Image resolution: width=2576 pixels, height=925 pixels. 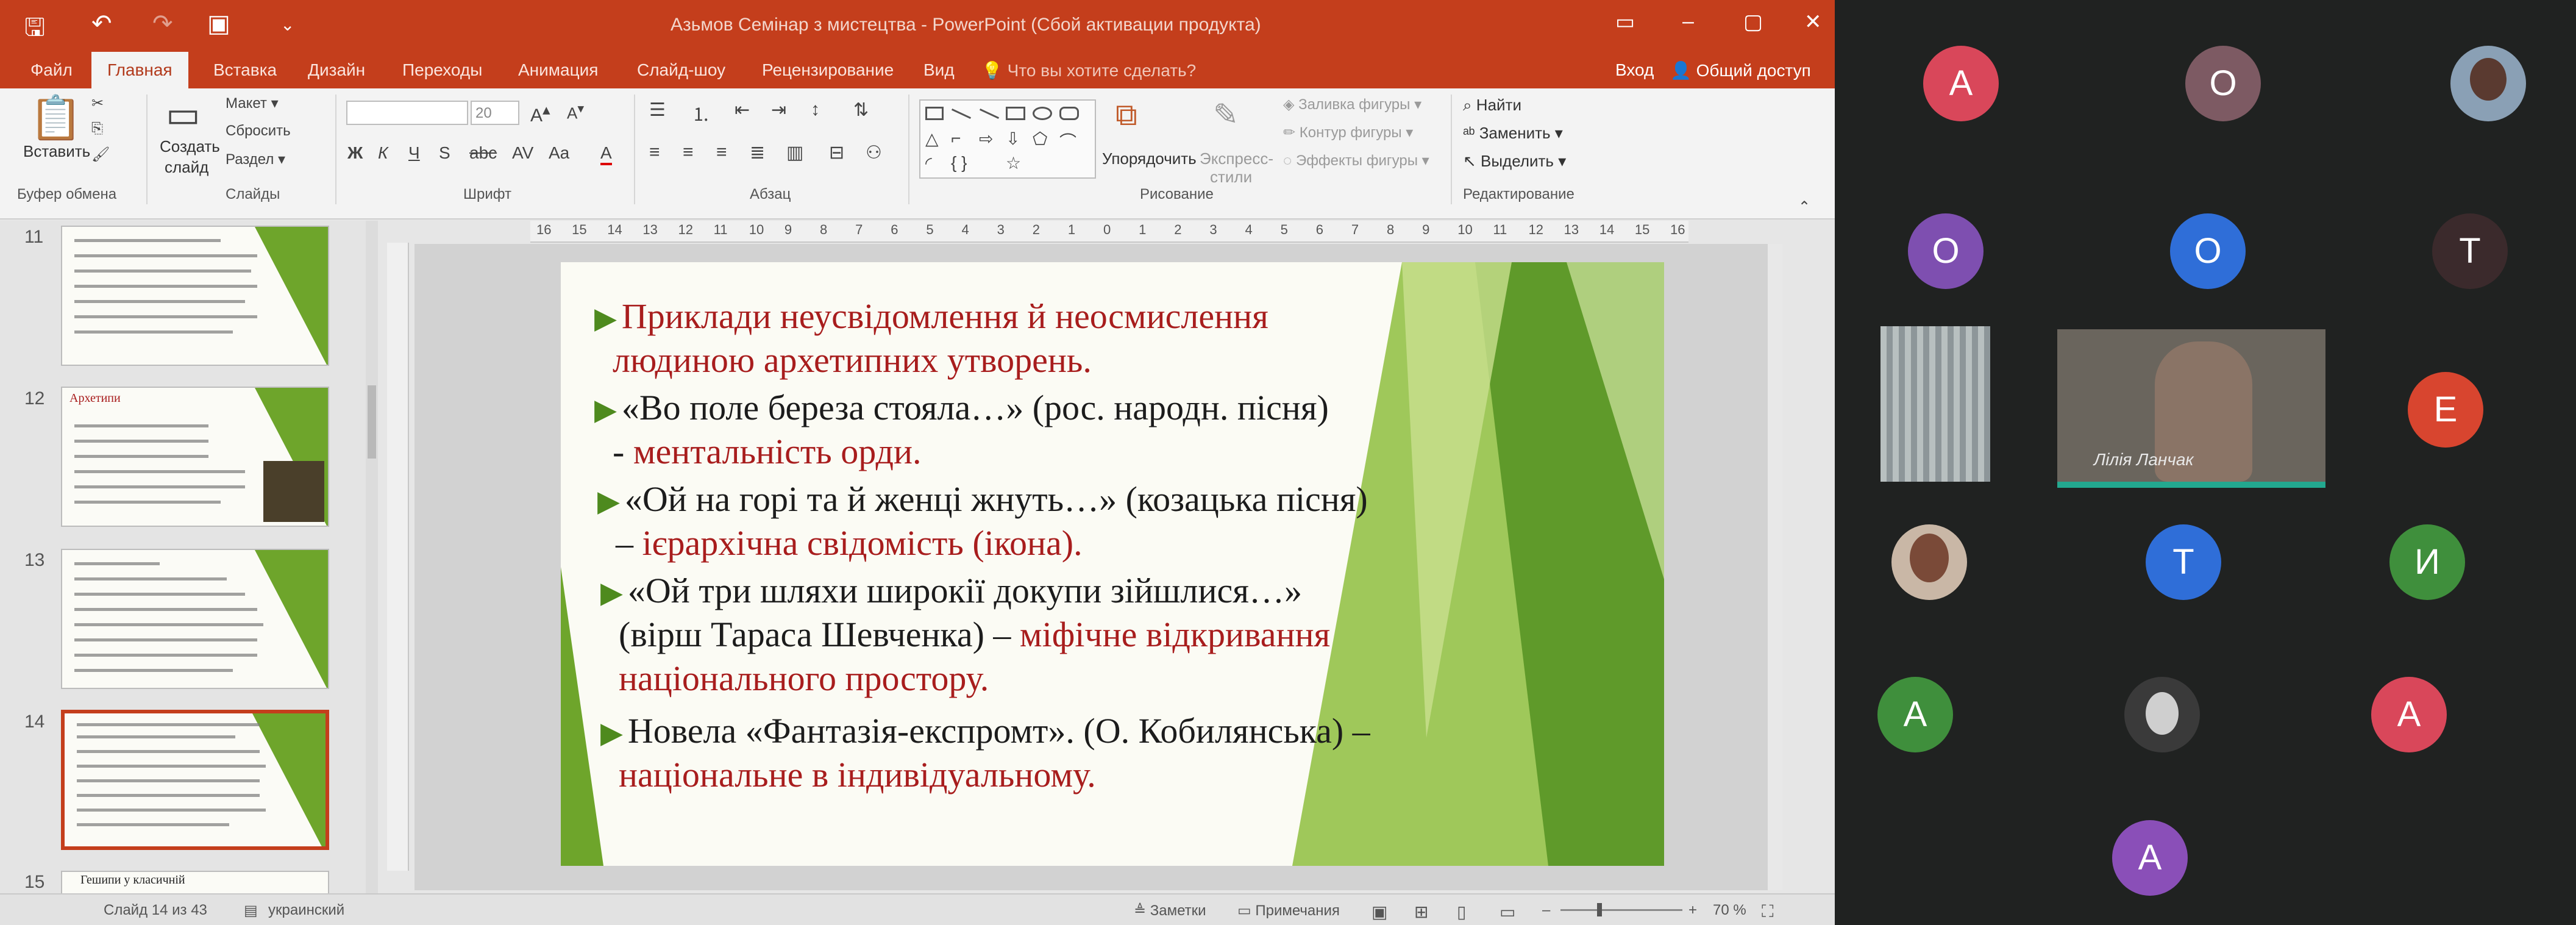 I want to click on tab-transitions: Переходы, so click(x=442, y=70).